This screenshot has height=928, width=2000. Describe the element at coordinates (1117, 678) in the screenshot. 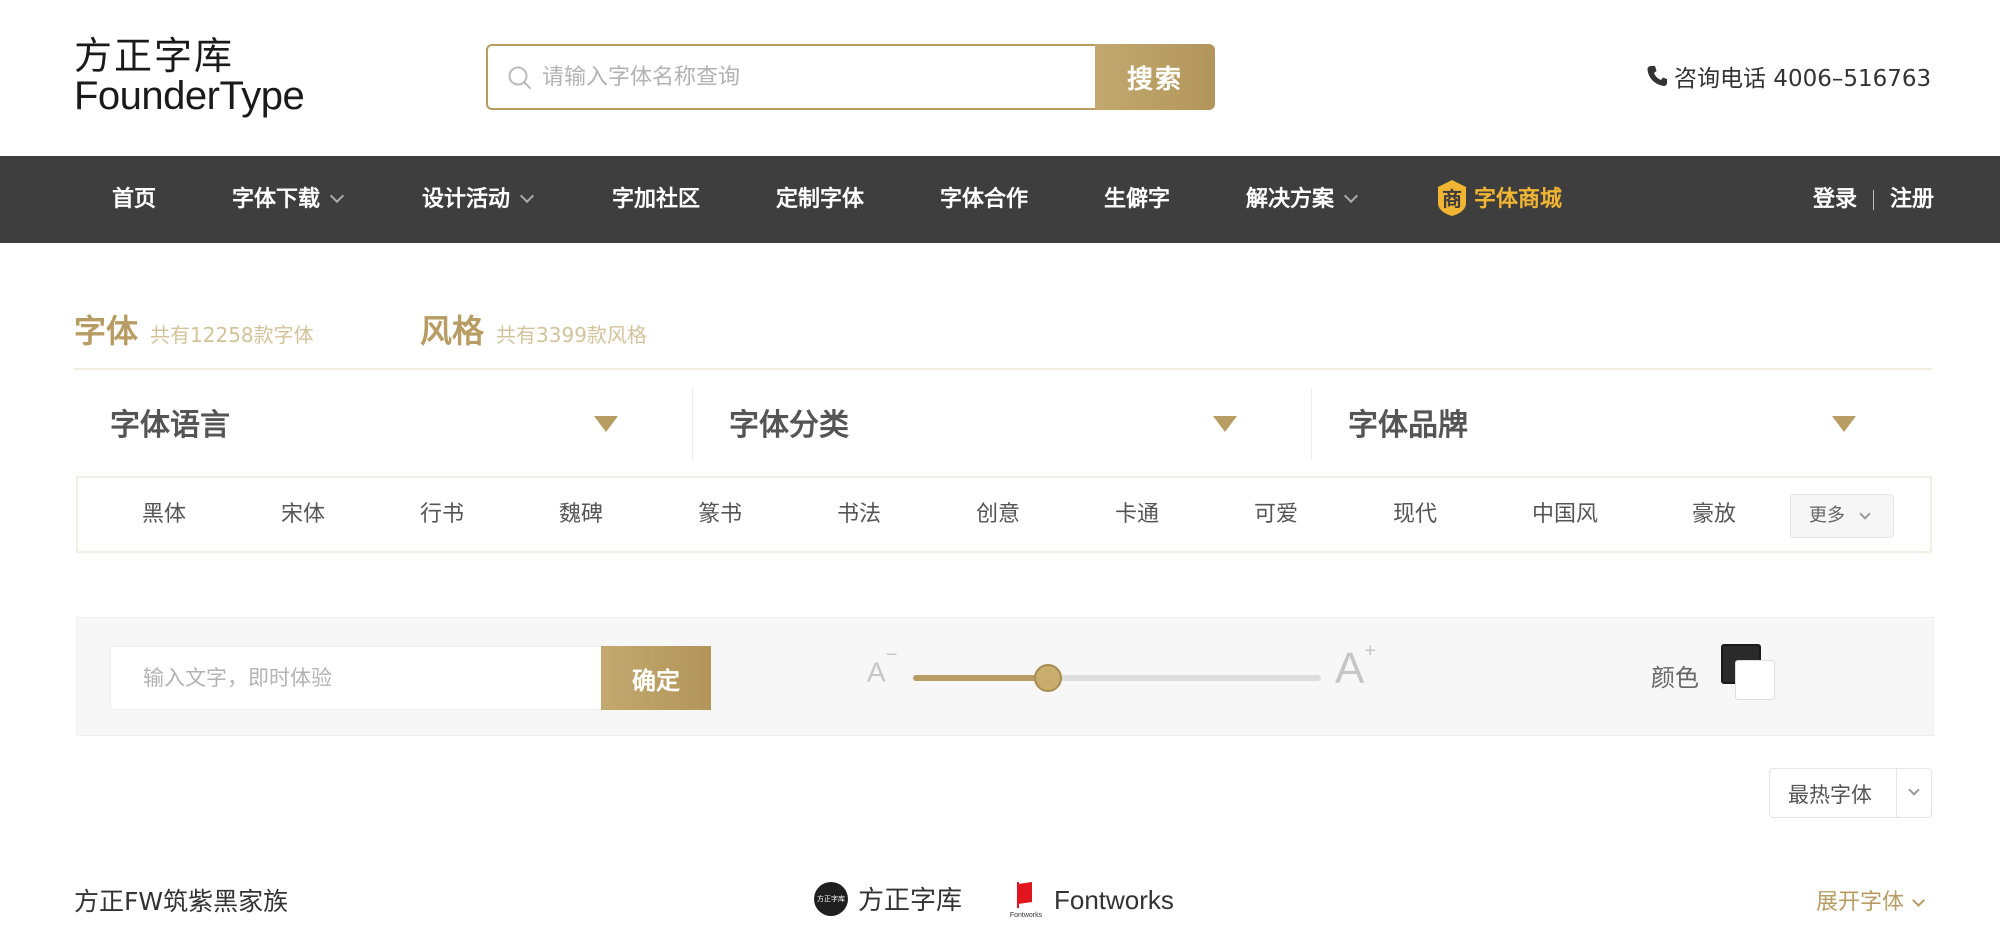

I see `font-size-slider` at that location.